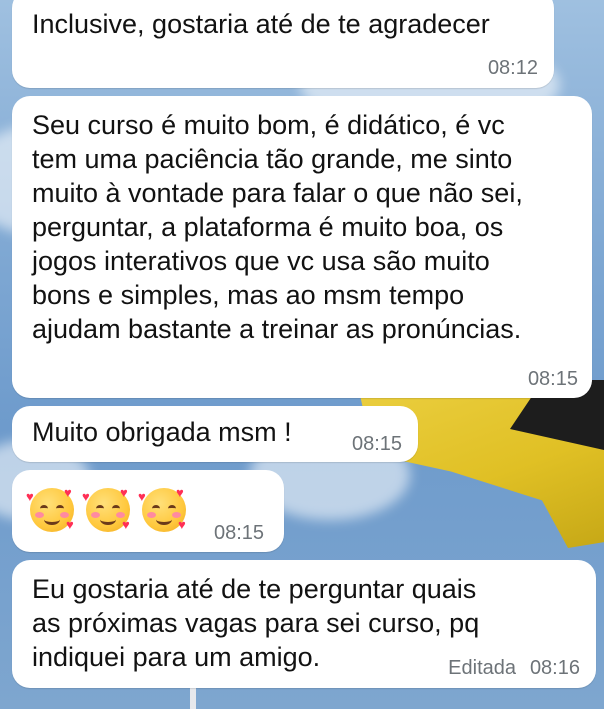 This screenshot has height=709, width=604. What do you see at coordinates (554, 668) in the screenshot?
I see `message-time: 08:16` at bounding box center [554, 668].